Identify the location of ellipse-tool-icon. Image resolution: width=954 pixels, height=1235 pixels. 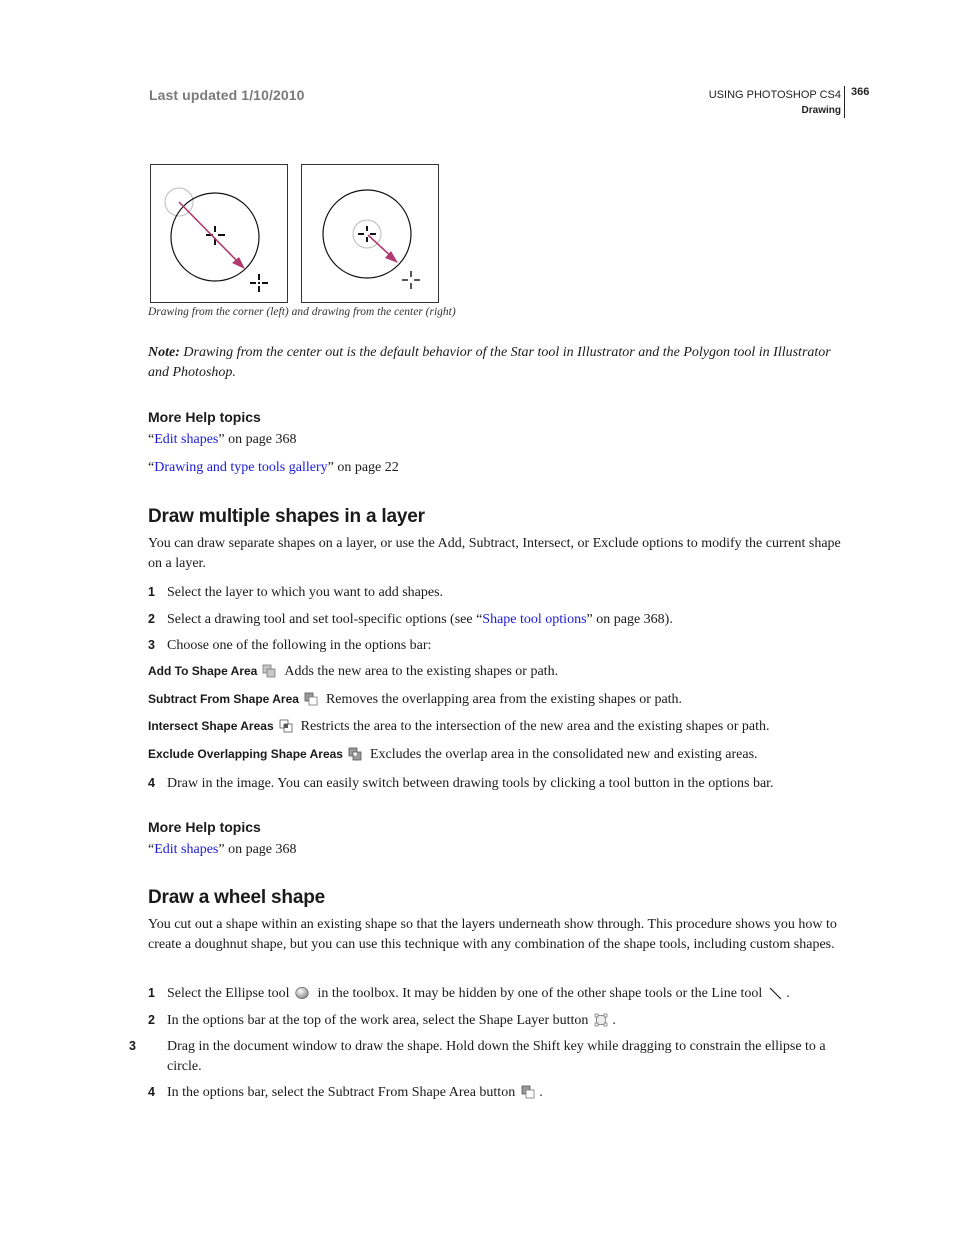
(302, 993).